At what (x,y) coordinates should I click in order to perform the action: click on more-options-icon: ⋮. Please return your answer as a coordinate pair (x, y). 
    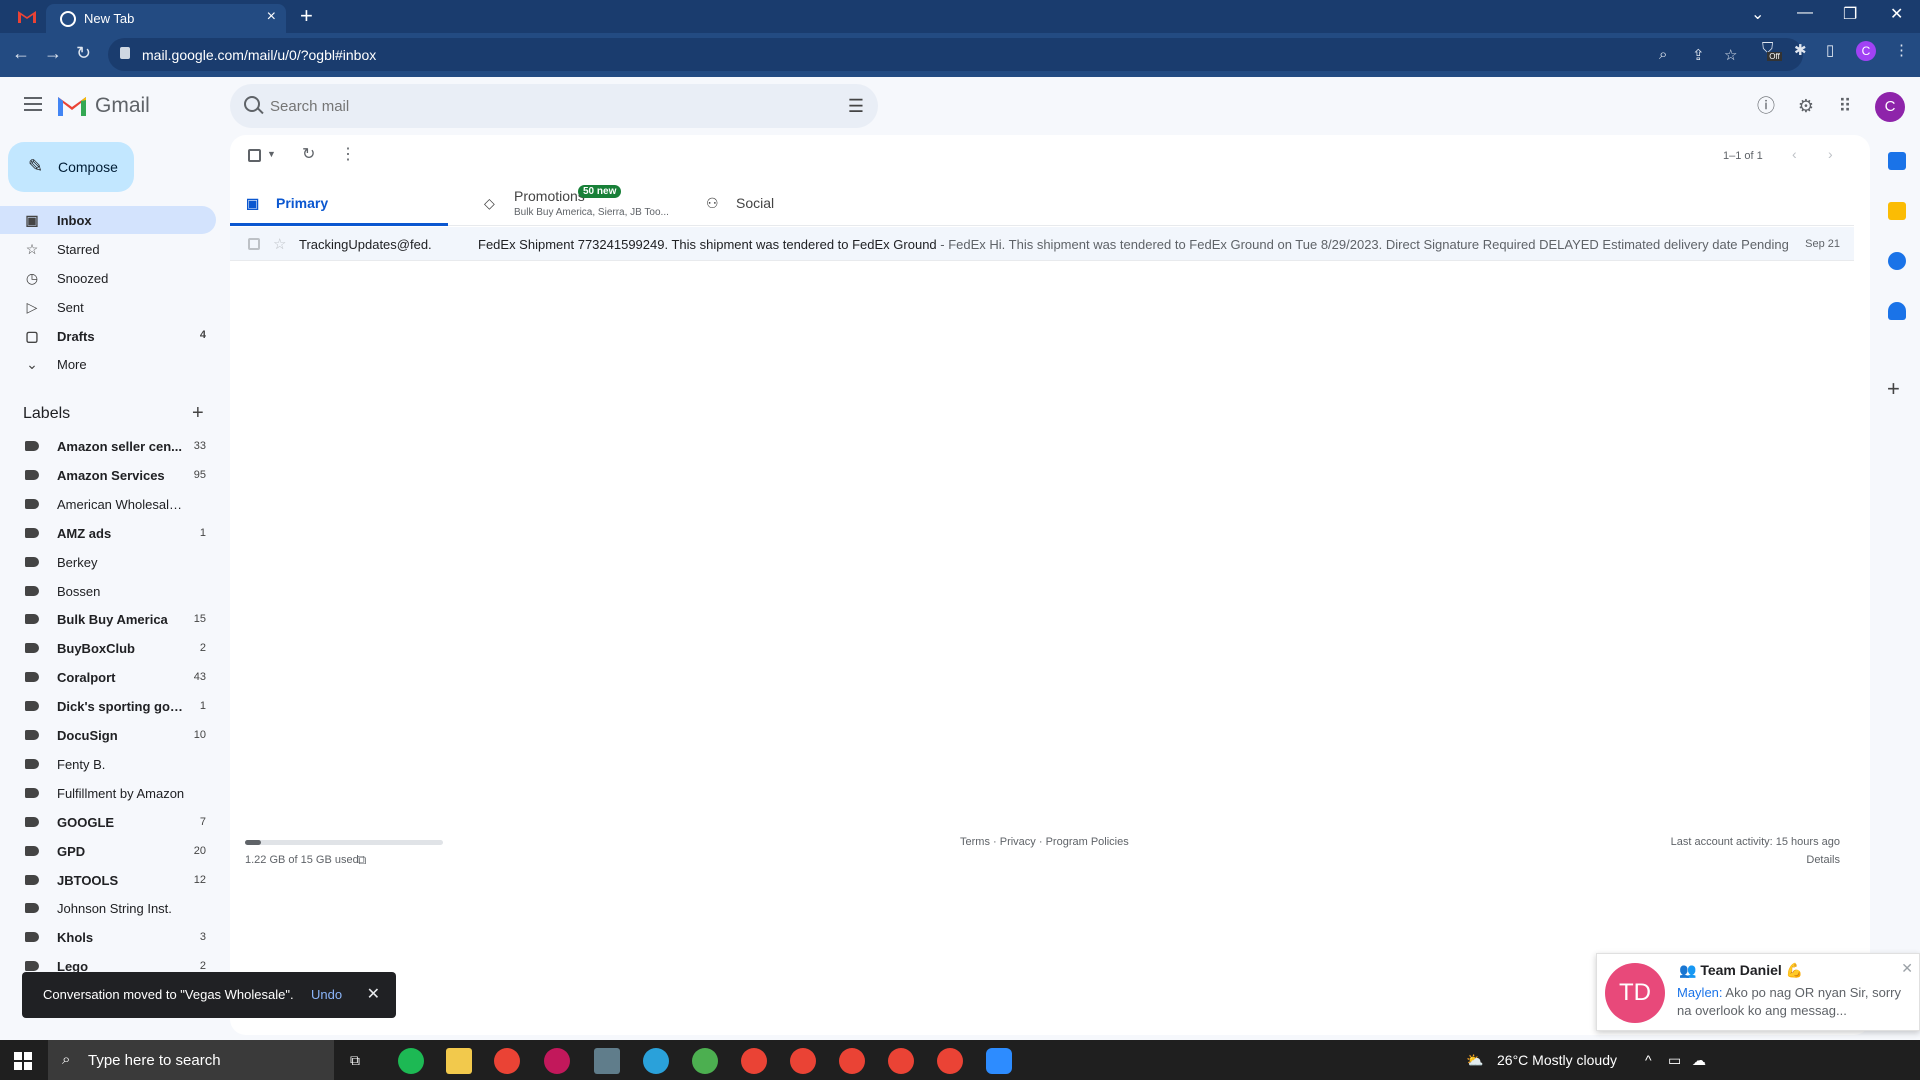
    Looking at the image, I should click on (348, 154).